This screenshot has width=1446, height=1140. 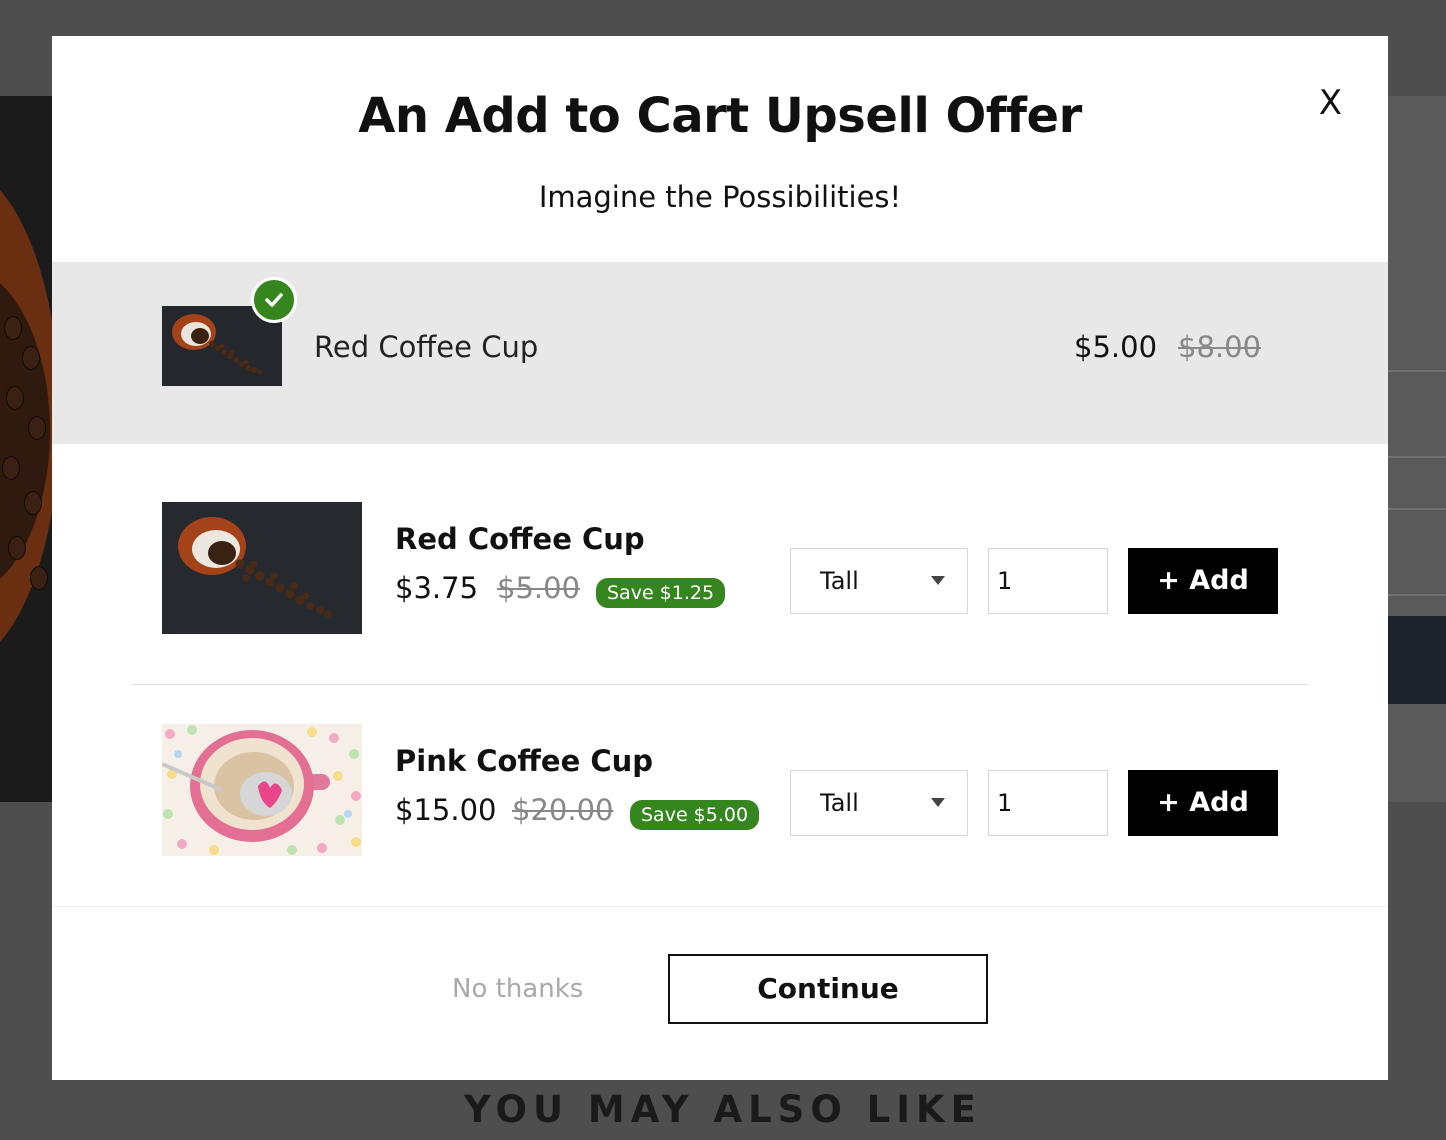 What do you see at coordinates (695, 815) in the screenshot?
I see `savings-badge: Save $5.00` at bounding box center [695, 815].